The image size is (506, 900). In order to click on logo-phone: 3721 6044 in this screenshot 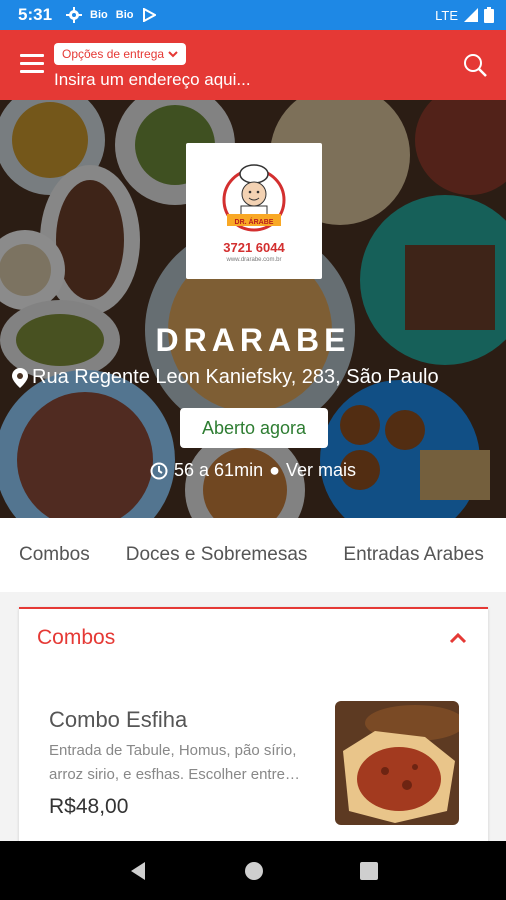, I will do `click(254, 247)`.